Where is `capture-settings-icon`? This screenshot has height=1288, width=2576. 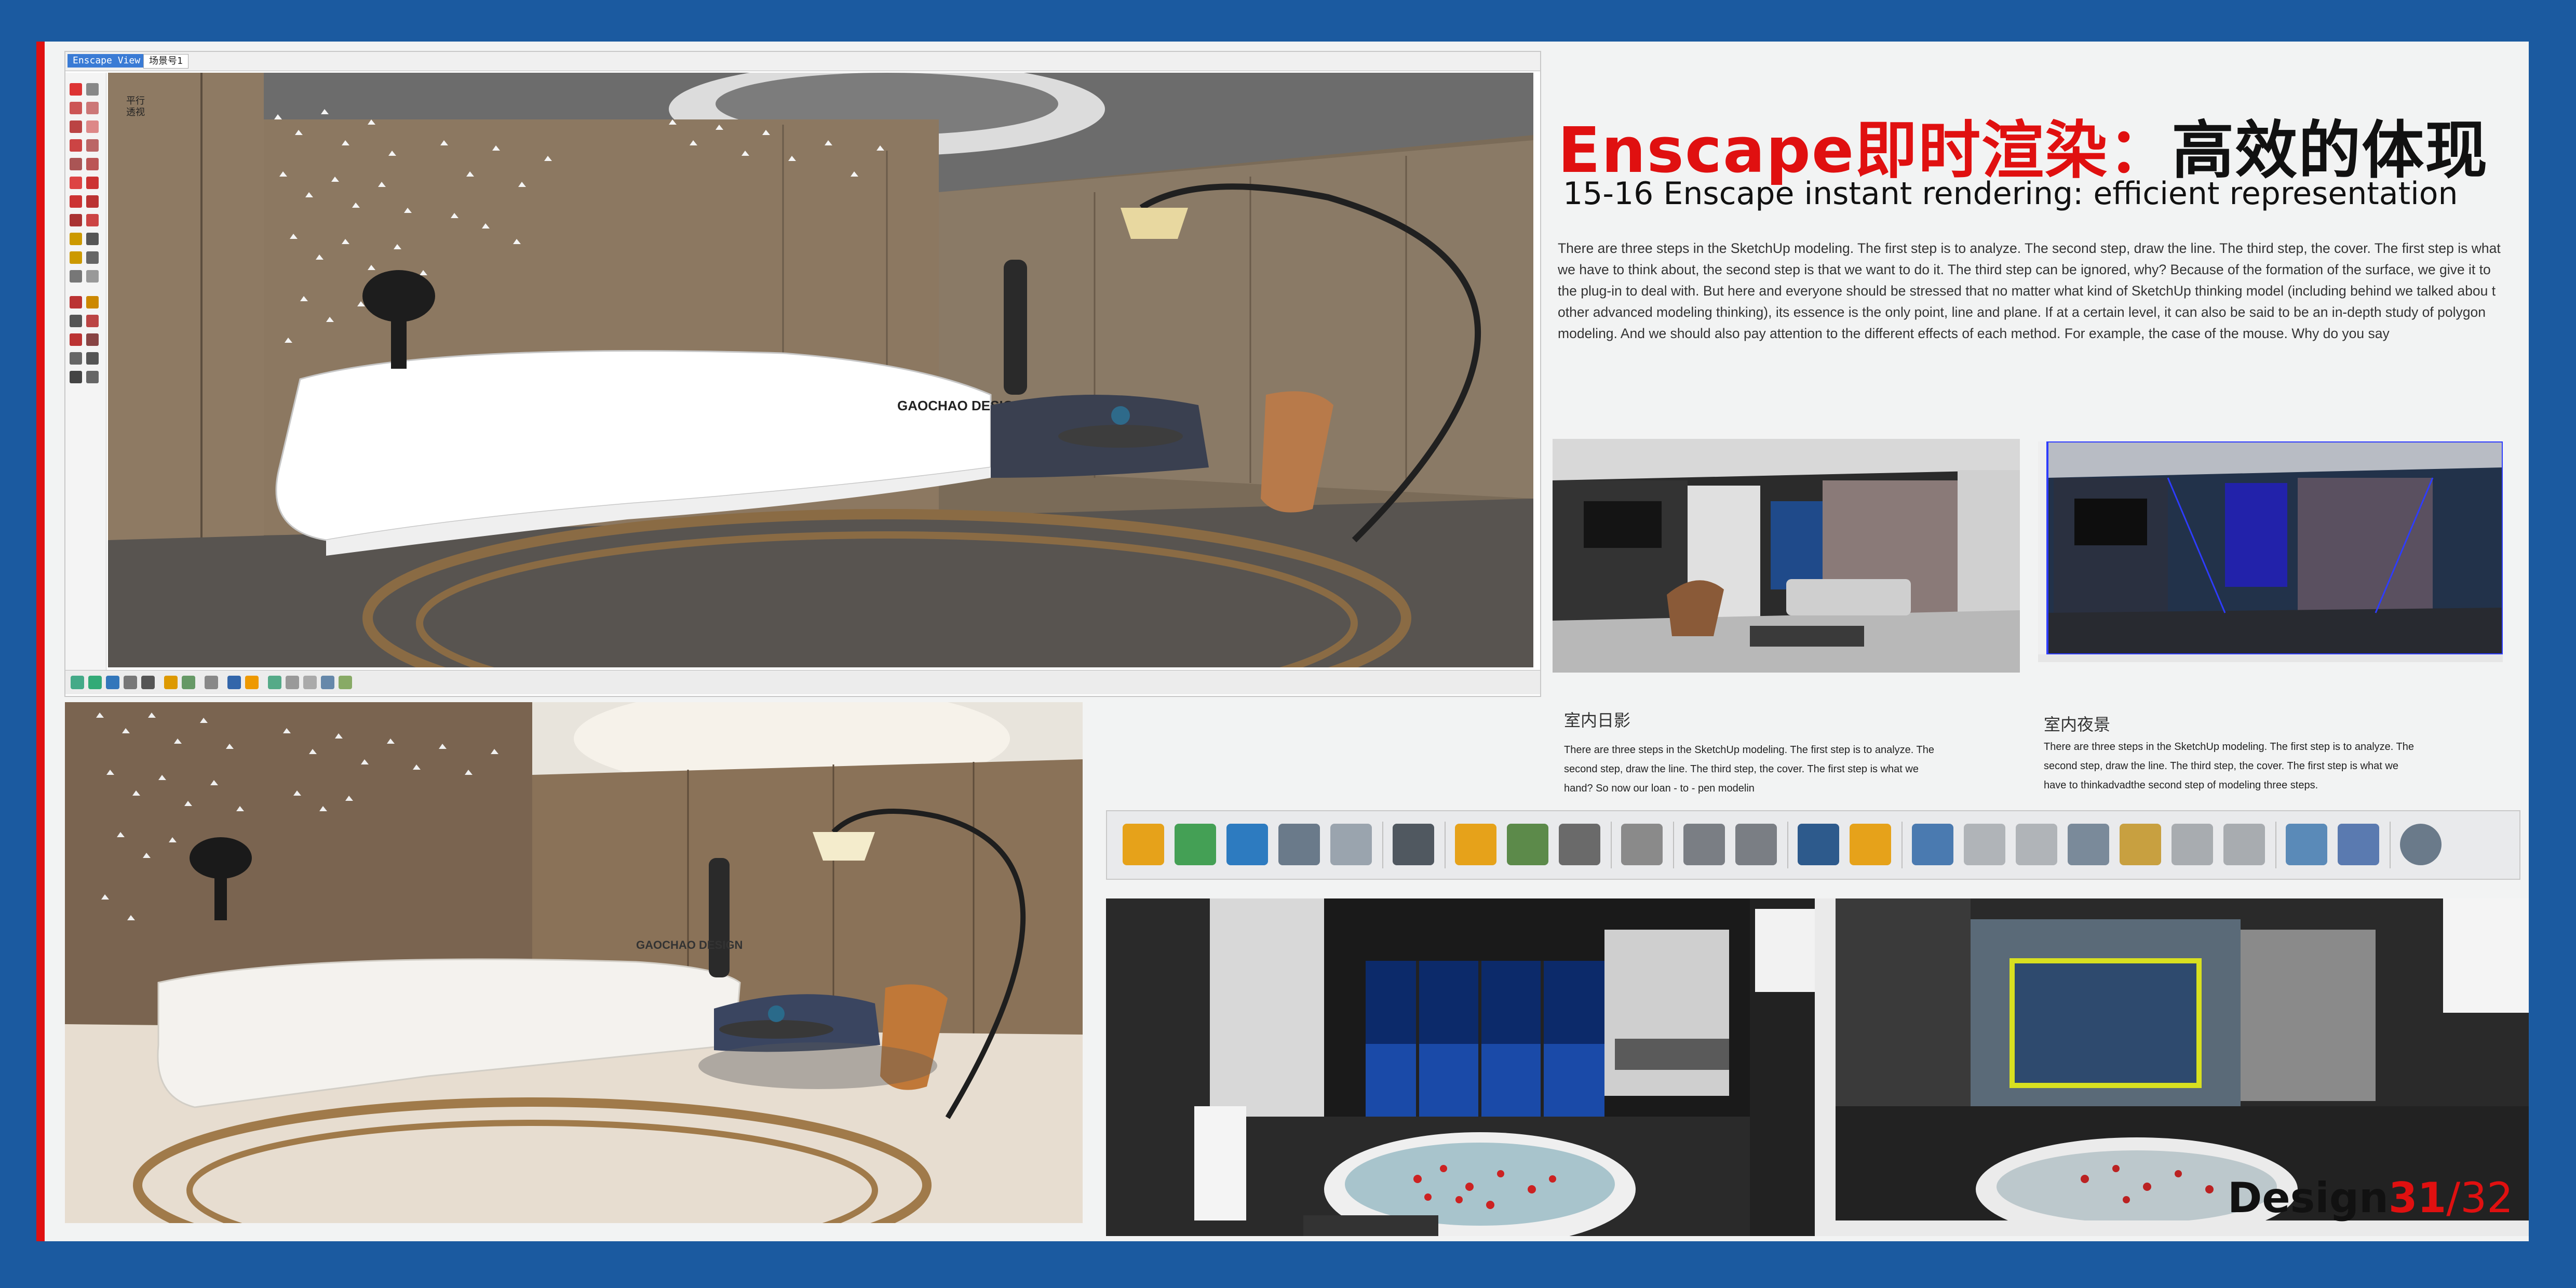 capture-settings-icon is located at coordinates (1756, 845).